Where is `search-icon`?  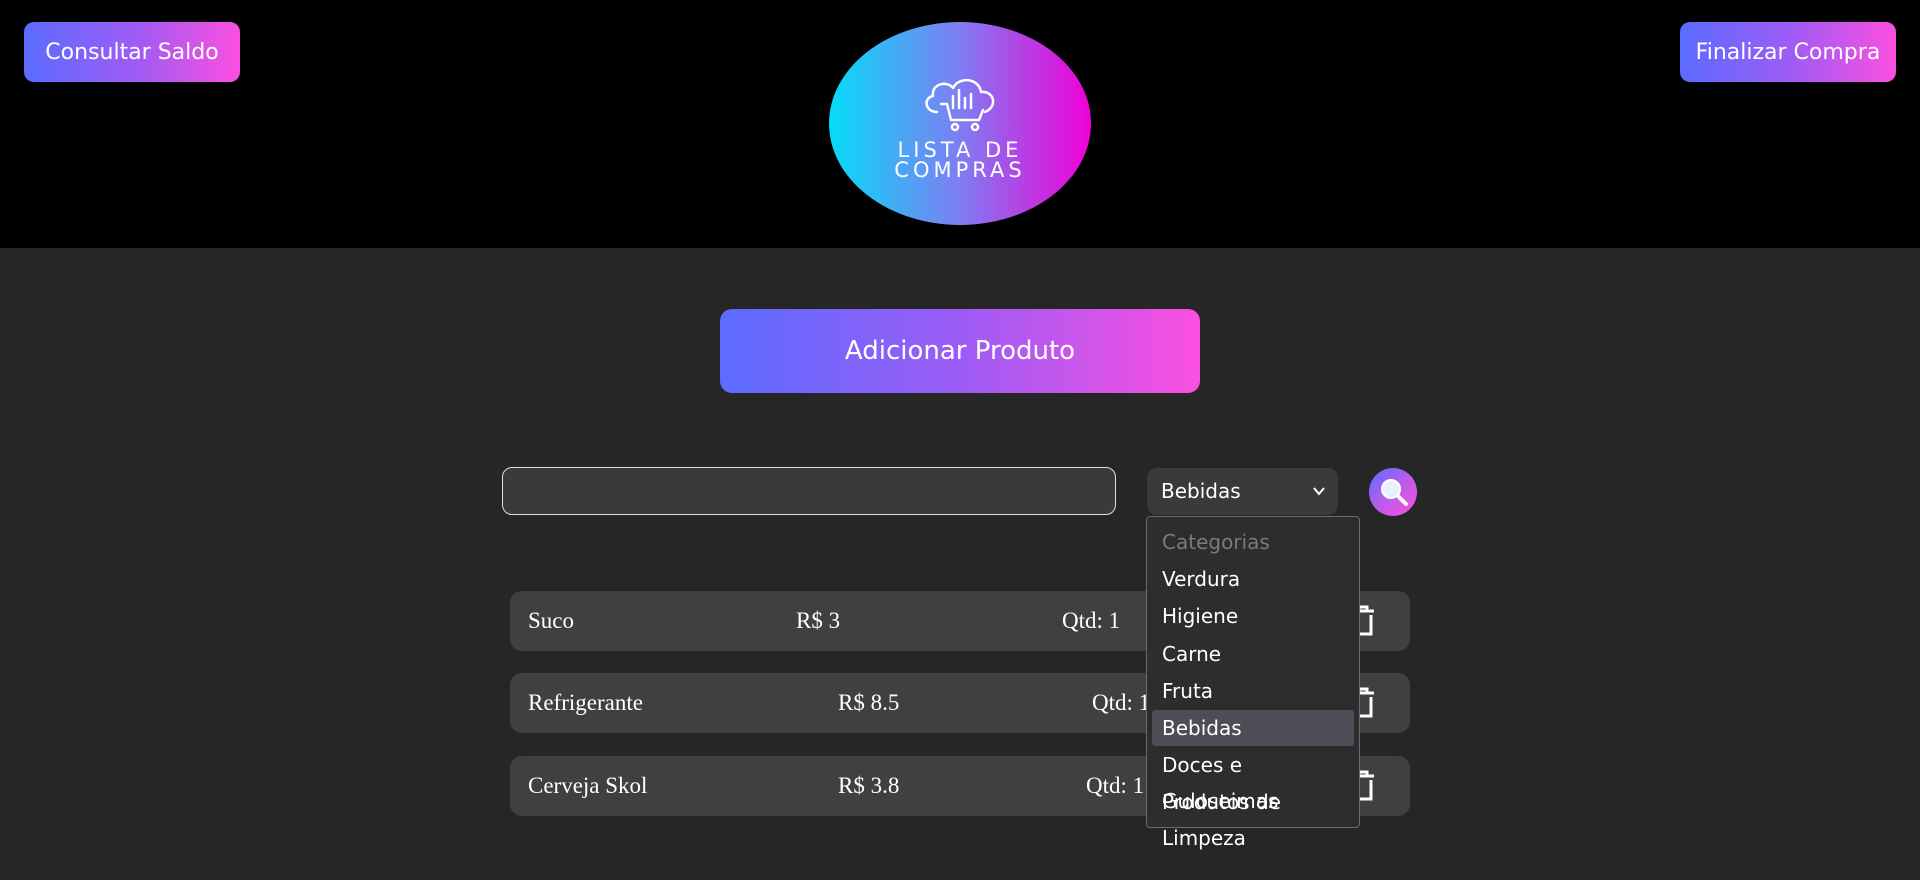 search-icon is located at coordinates (1394, 492).